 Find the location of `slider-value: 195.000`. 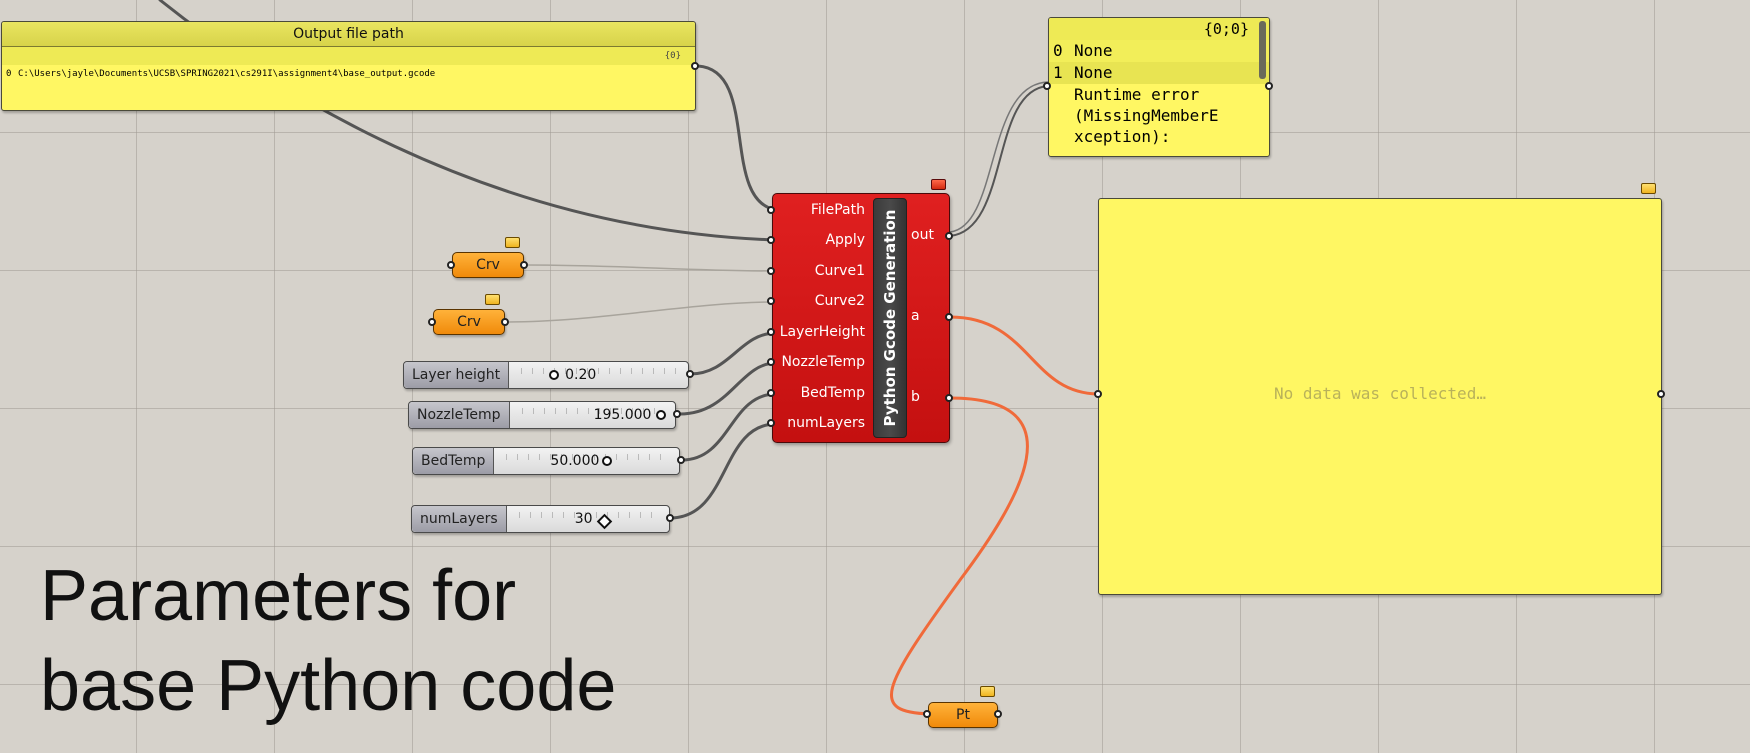

slider-value: 195.000 is located at coordinates (622, 415).